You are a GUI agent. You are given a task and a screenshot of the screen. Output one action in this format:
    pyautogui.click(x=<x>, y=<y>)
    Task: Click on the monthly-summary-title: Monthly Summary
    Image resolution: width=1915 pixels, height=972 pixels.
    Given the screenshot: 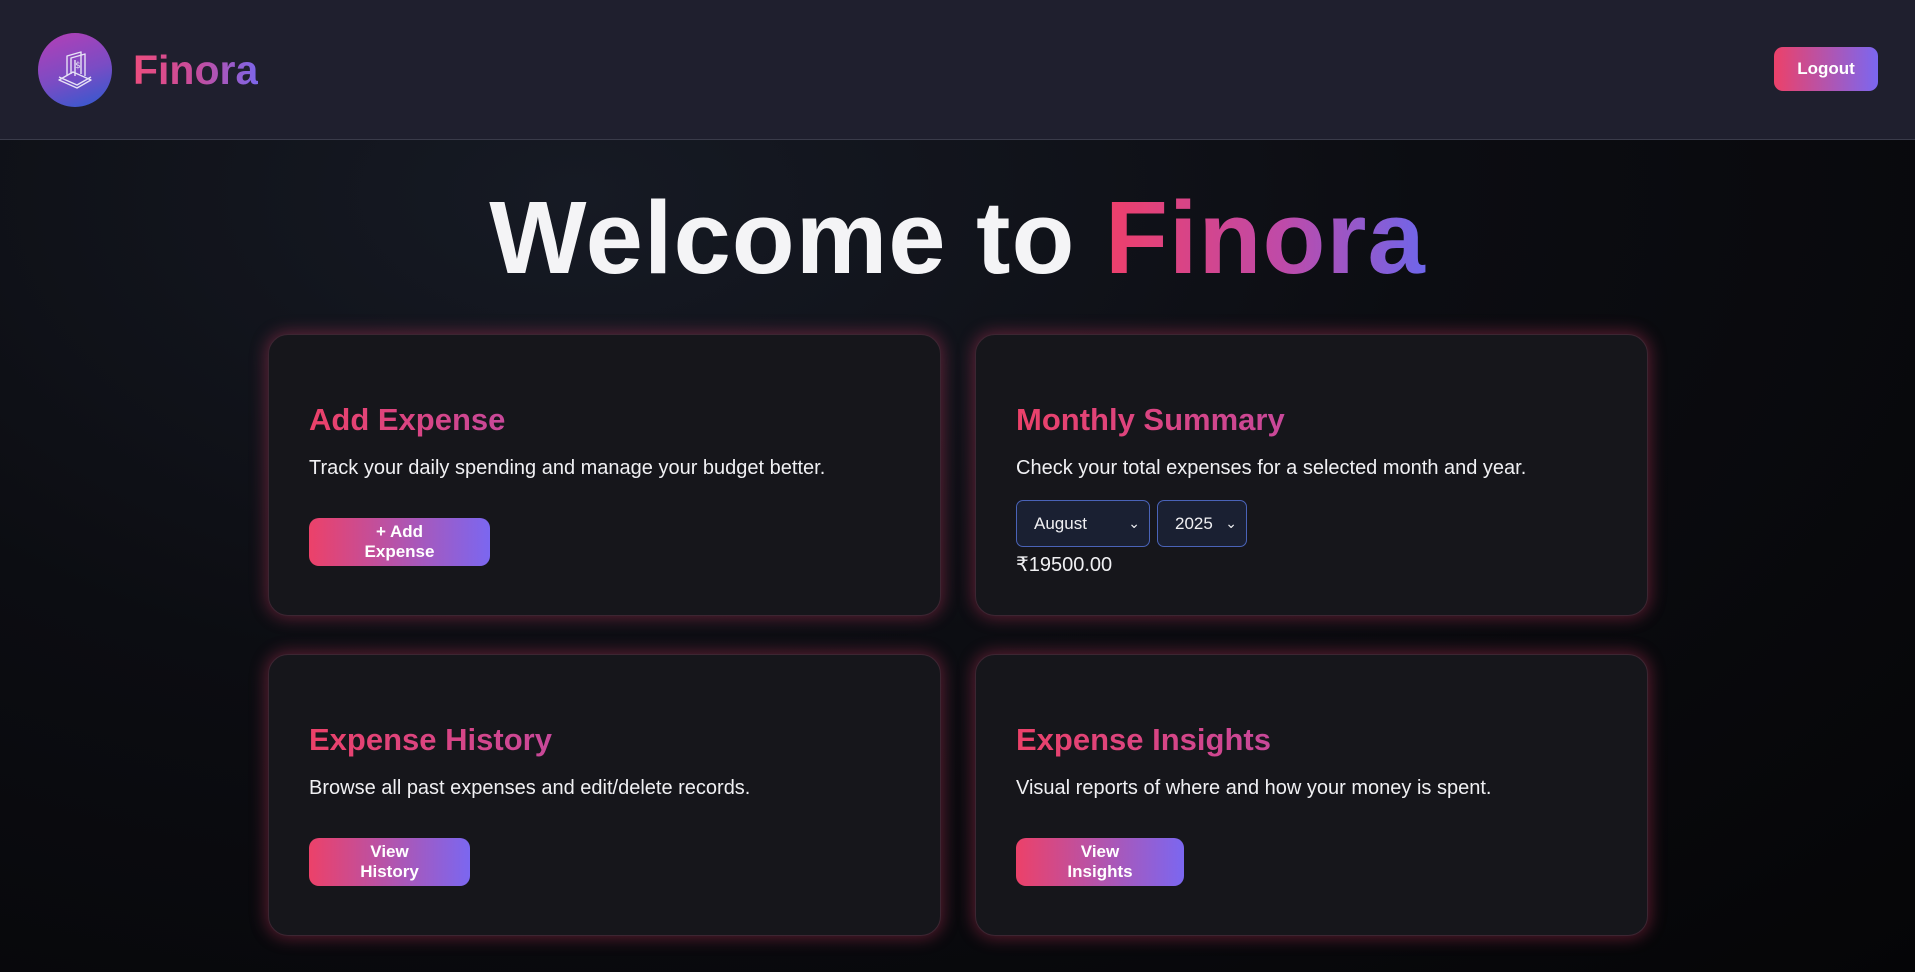 What is the action you would take?
    pyautogui.click(x=1150, y=419)
    